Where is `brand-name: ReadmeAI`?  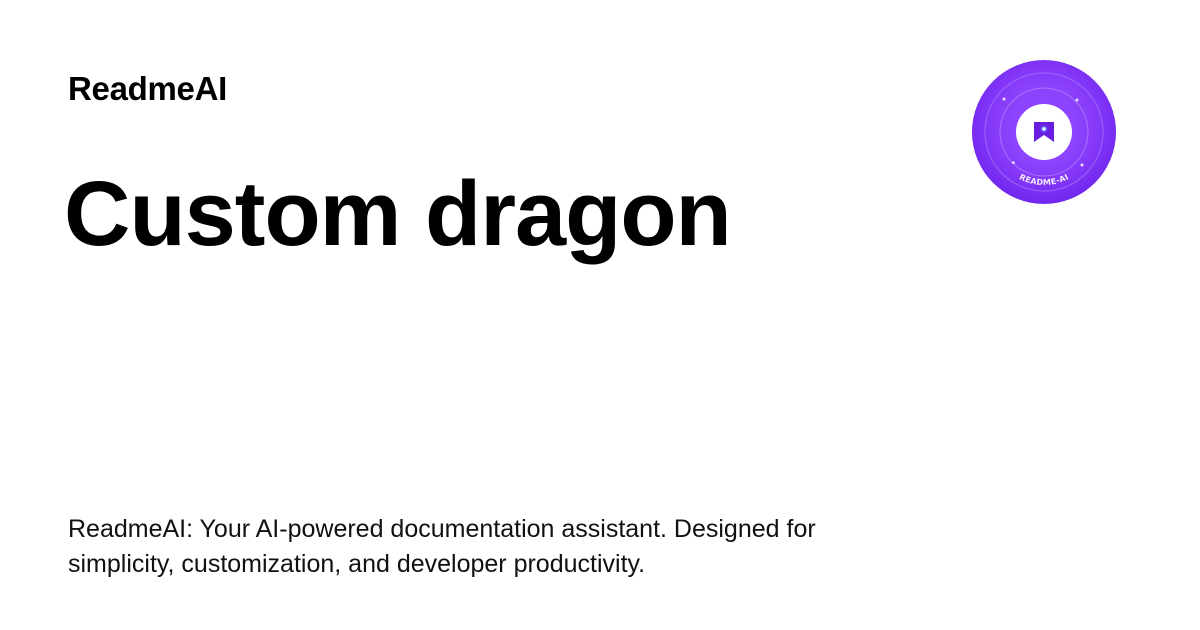
brand-name: ReadmeAI is located at coordinates (147, 88).